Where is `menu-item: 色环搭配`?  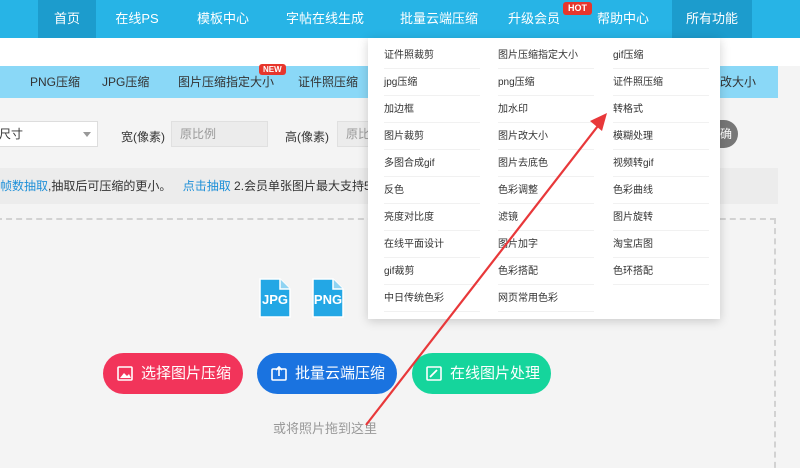
menu-item: 色环搭配 is located at coordinates (661, 272).